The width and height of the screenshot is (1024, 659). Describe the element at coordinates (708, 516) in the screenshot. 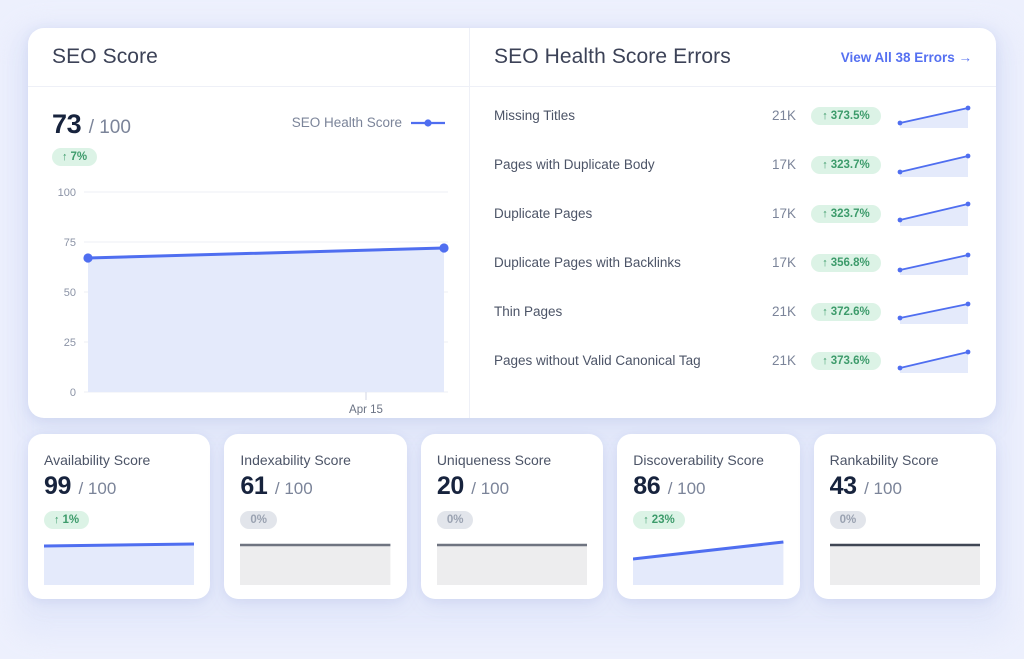

I see `score-card-discoverability: Discoverability Score 86 / 100 ↑ 23%` at that location.